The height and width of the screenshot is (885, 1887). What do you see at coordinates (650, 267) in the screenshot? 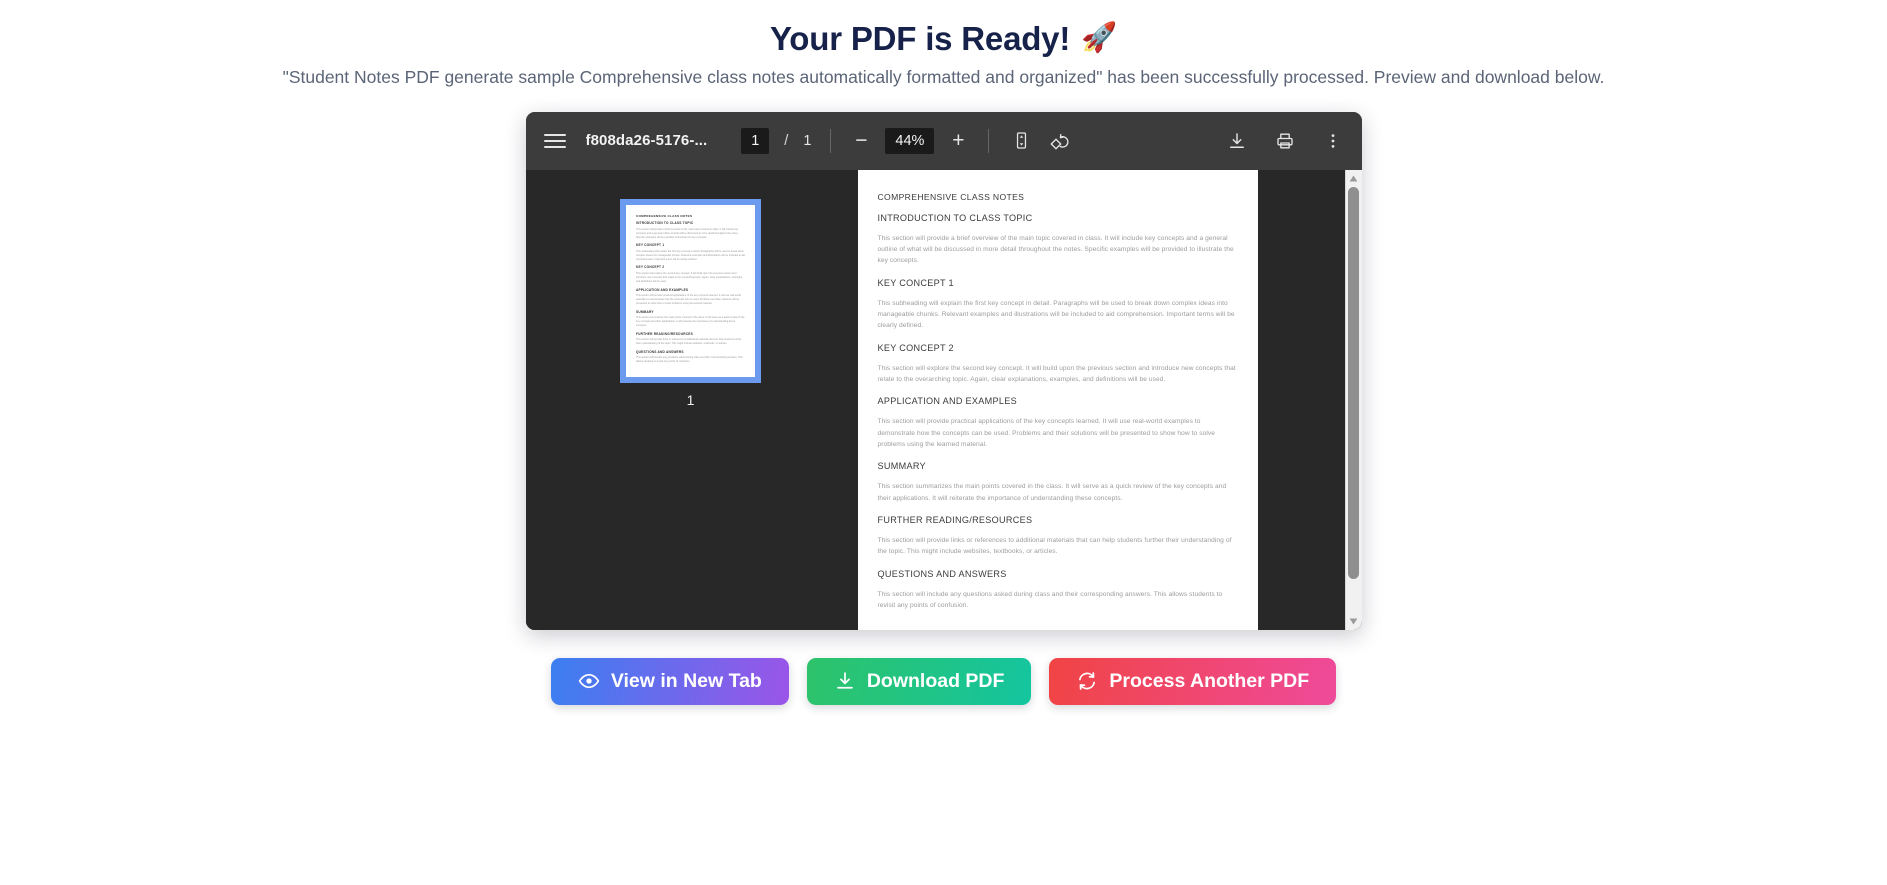
I see `thumb-block: KEY CONCEPT 2` at bounding box center [650, 267].